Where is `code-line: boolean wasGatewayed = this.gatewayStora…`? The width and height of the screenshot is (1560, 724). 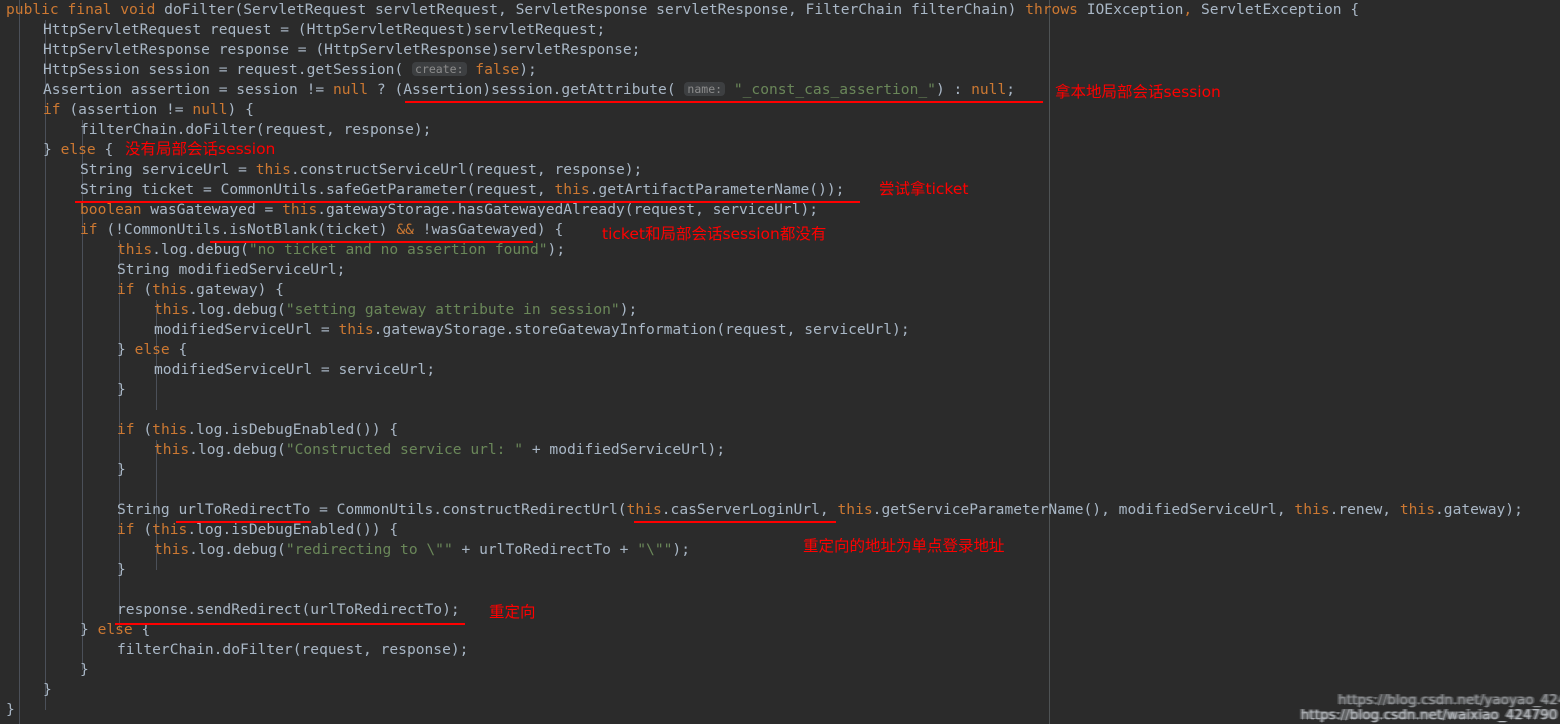 code-line: boolean wasGatewayed = this.gatewayStora… is located at coordinates (449, 210).